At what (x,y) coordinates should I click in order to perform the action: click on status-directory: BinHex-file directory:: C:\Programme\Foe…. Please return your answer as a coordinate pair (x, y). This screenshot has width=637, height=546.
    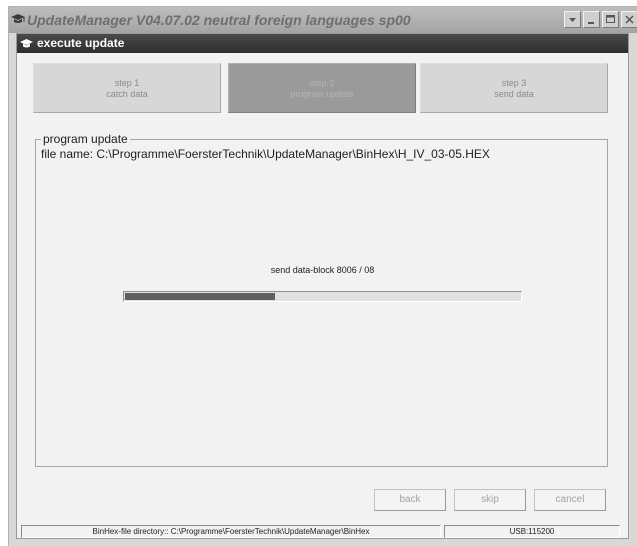
    Looking at the image, I should click on (231, 531).